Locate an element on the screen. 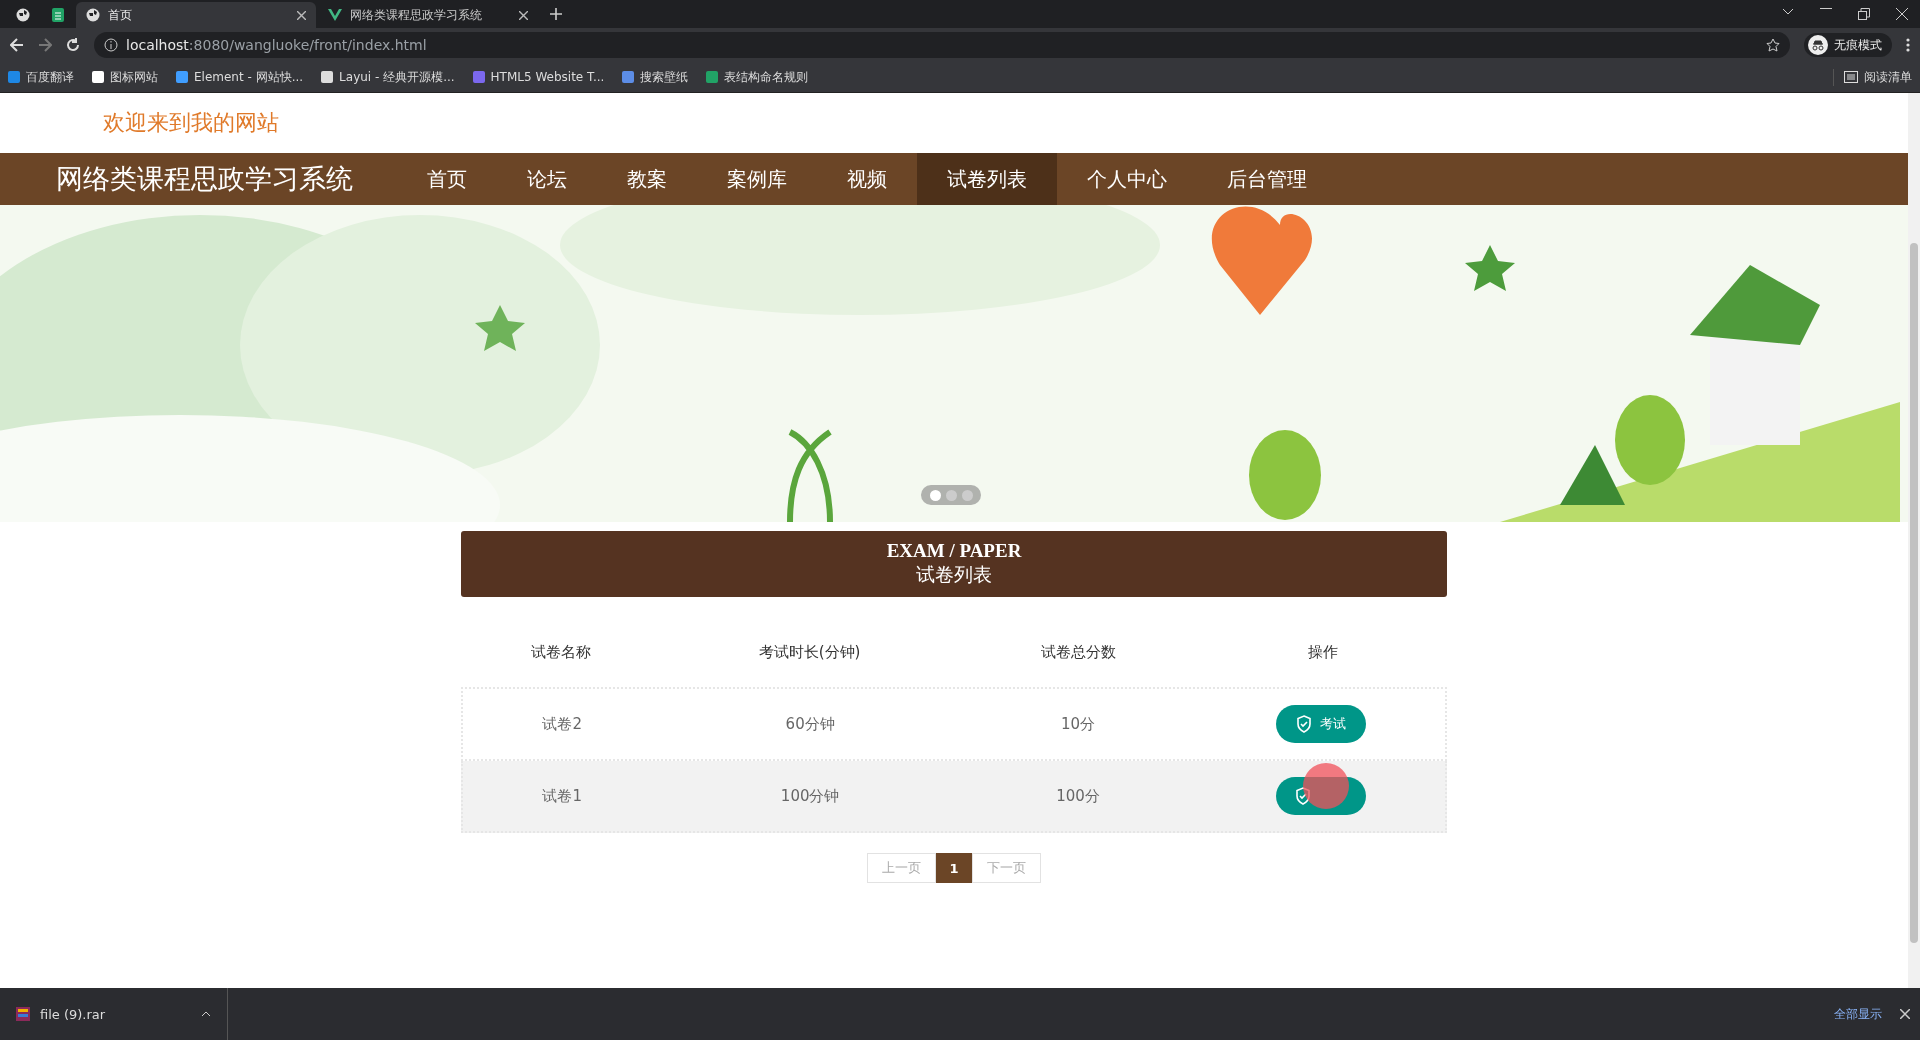 Image resolution: width=1920 pixels, height=1040 pixels. nav-item: 论坛 is located at coordinates (547, 179).